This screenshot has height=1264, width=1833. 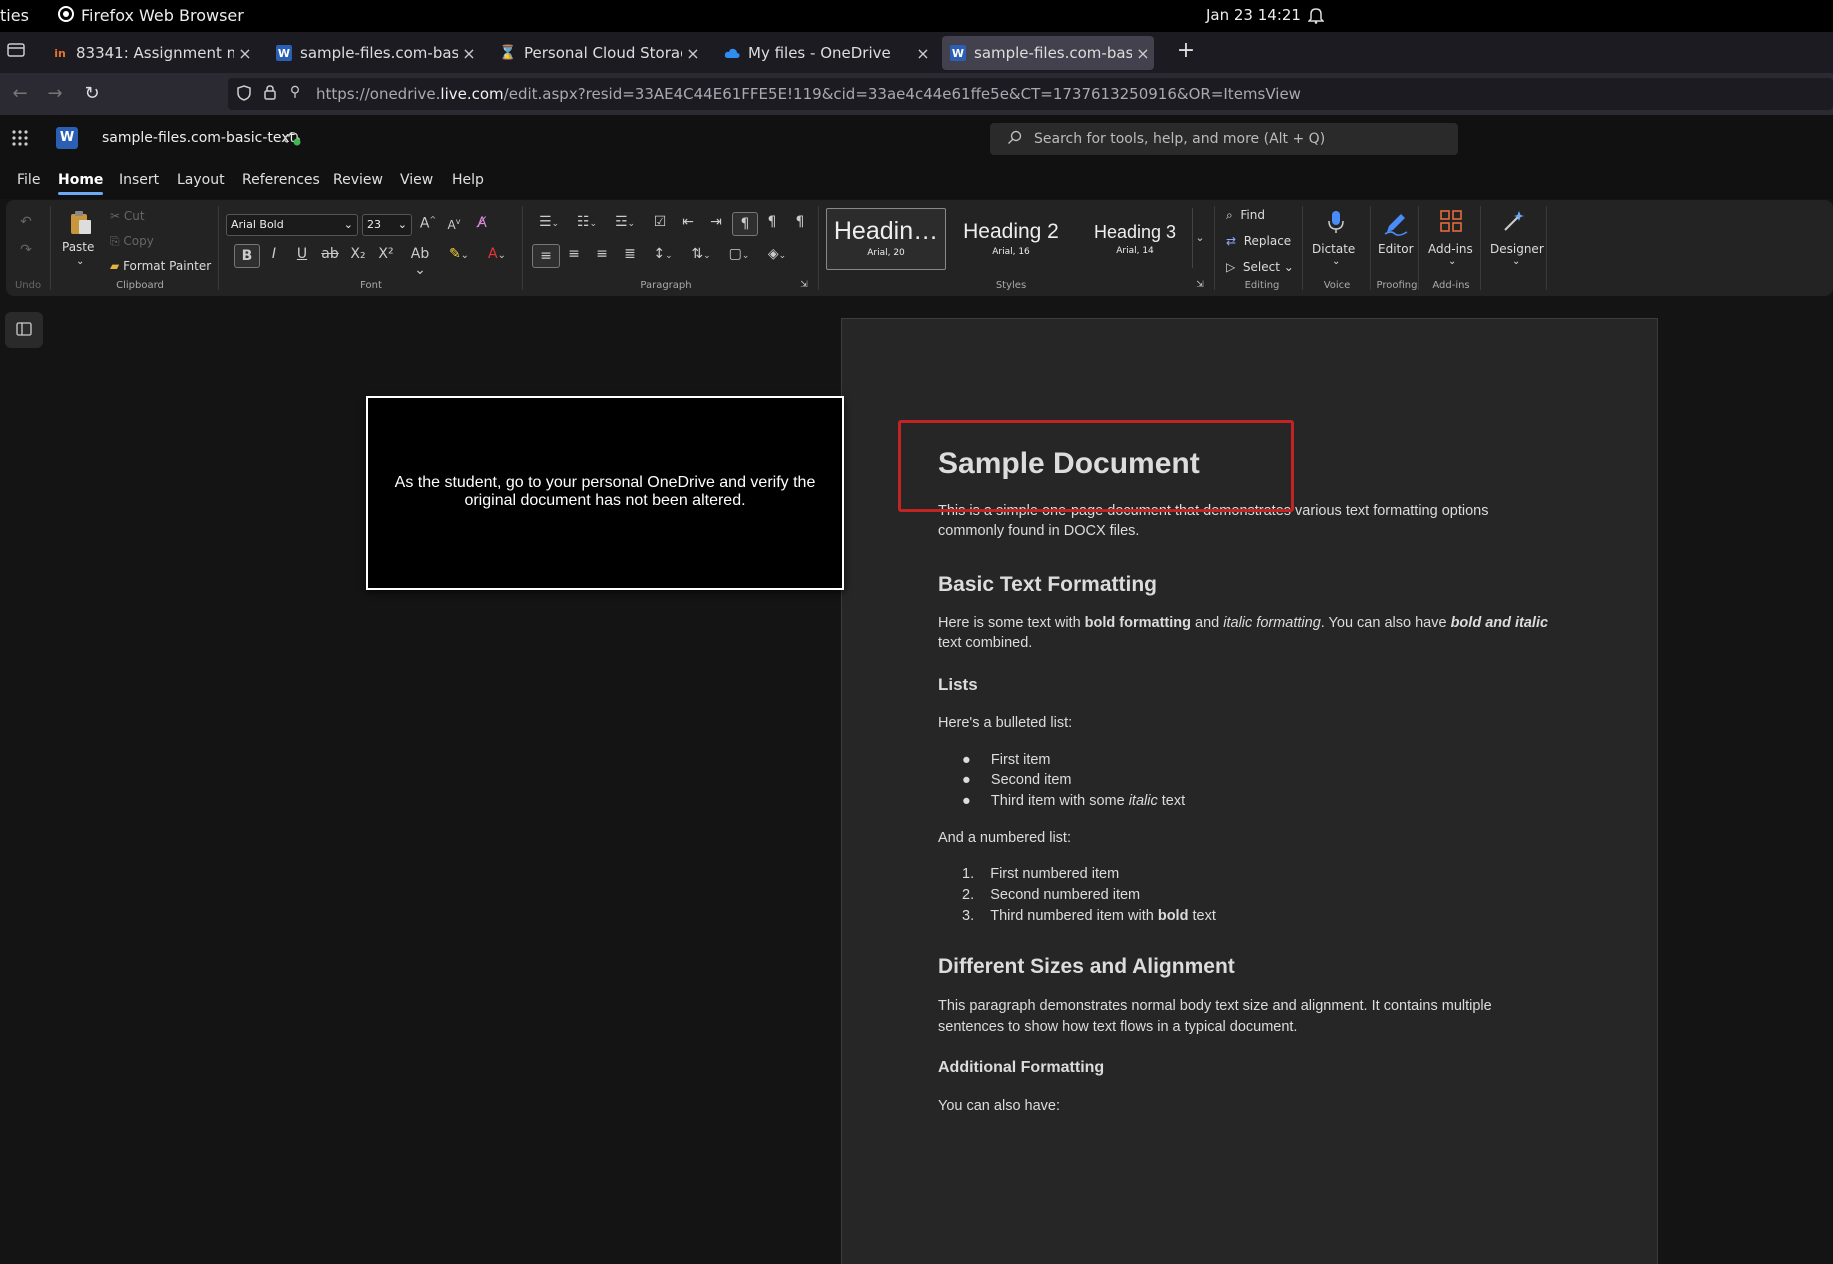 What do you see at coordinates (270, 94) in the screenshot?
I see `lock-icon` at bounding box center [270, 94].